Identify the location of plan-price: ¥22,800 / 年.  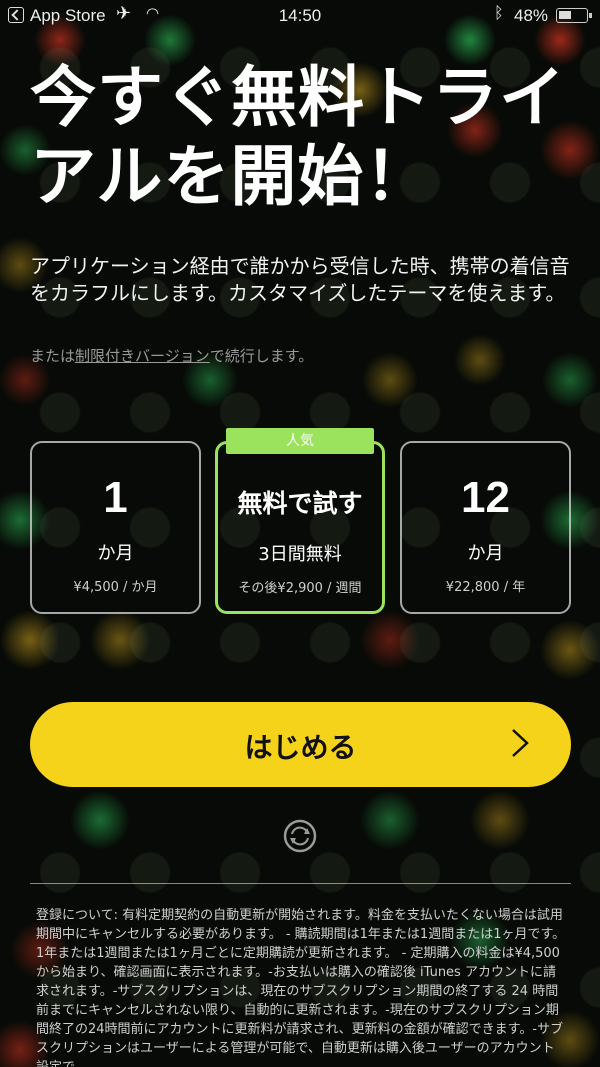
(485, 587).